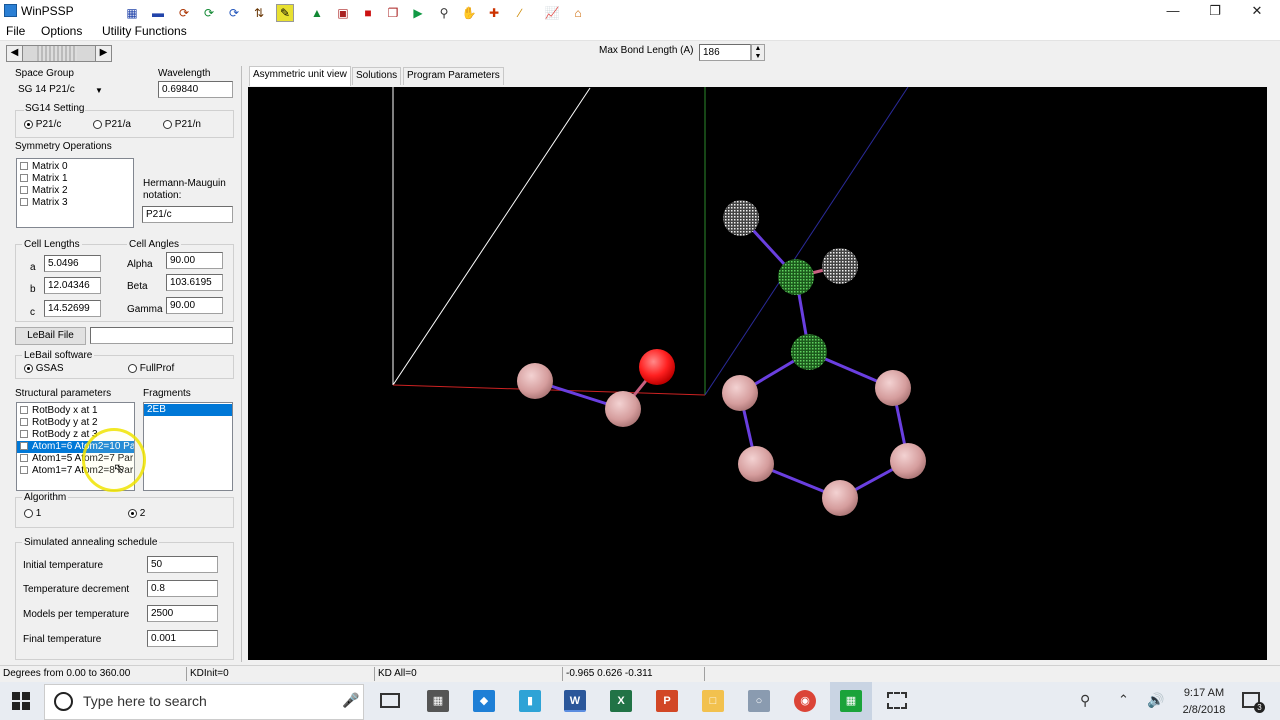  I want to click on tab-program-parameters: Program Parameters, so click(453, 76).